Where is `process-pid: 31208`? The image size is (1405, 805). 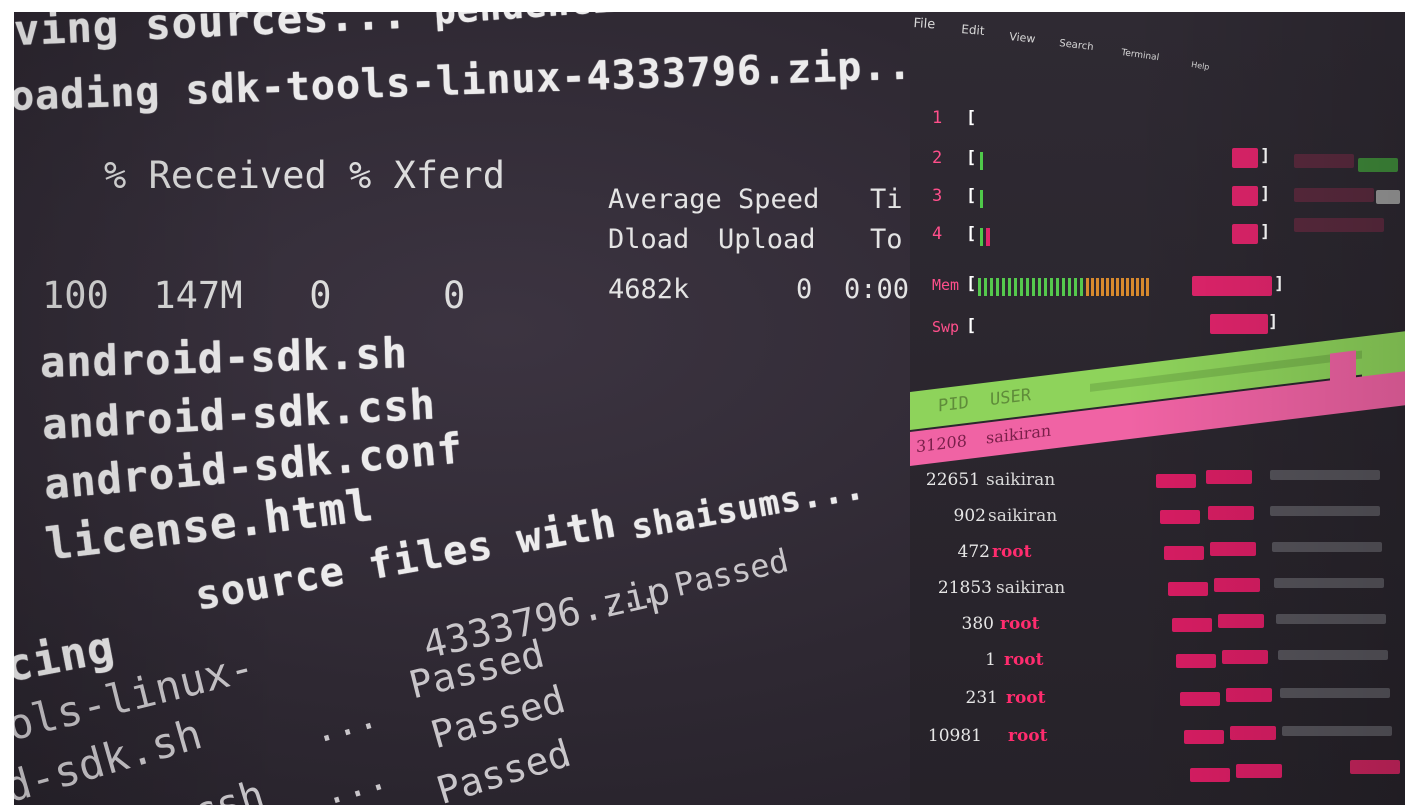
process-pid: 31208 is located at coordinates (941, 444).